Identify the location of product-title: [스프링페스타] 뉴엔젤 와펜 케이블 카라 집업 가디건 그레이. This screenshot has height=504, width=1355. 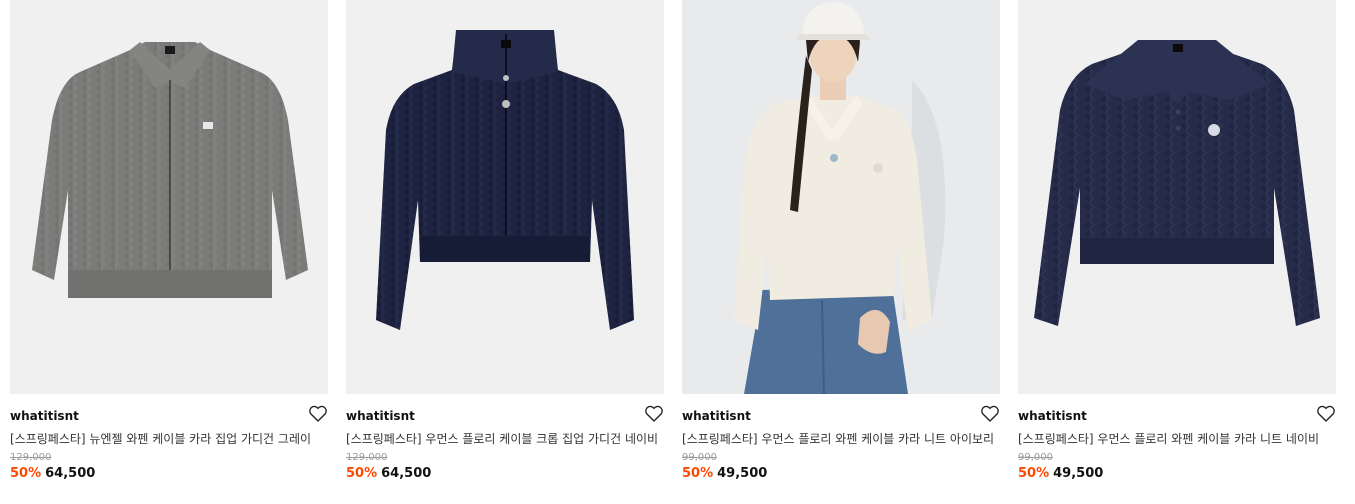
(169, 439).